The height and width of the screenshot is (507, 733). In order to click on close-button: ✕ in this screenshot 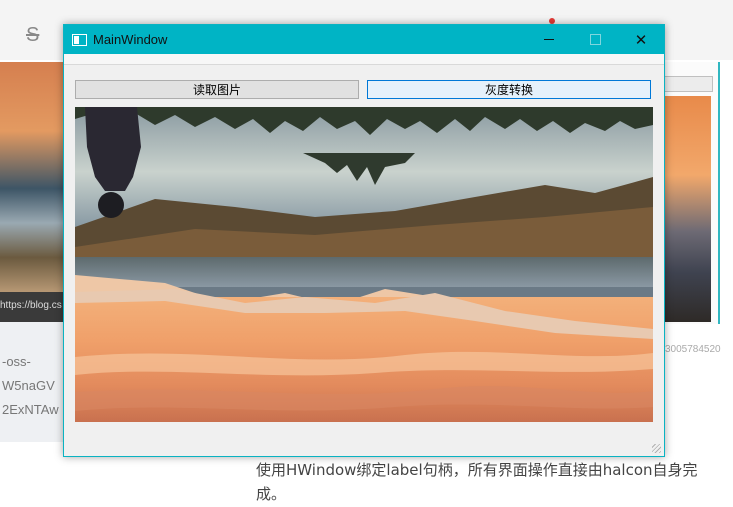, I will do `click(641, 39)`.